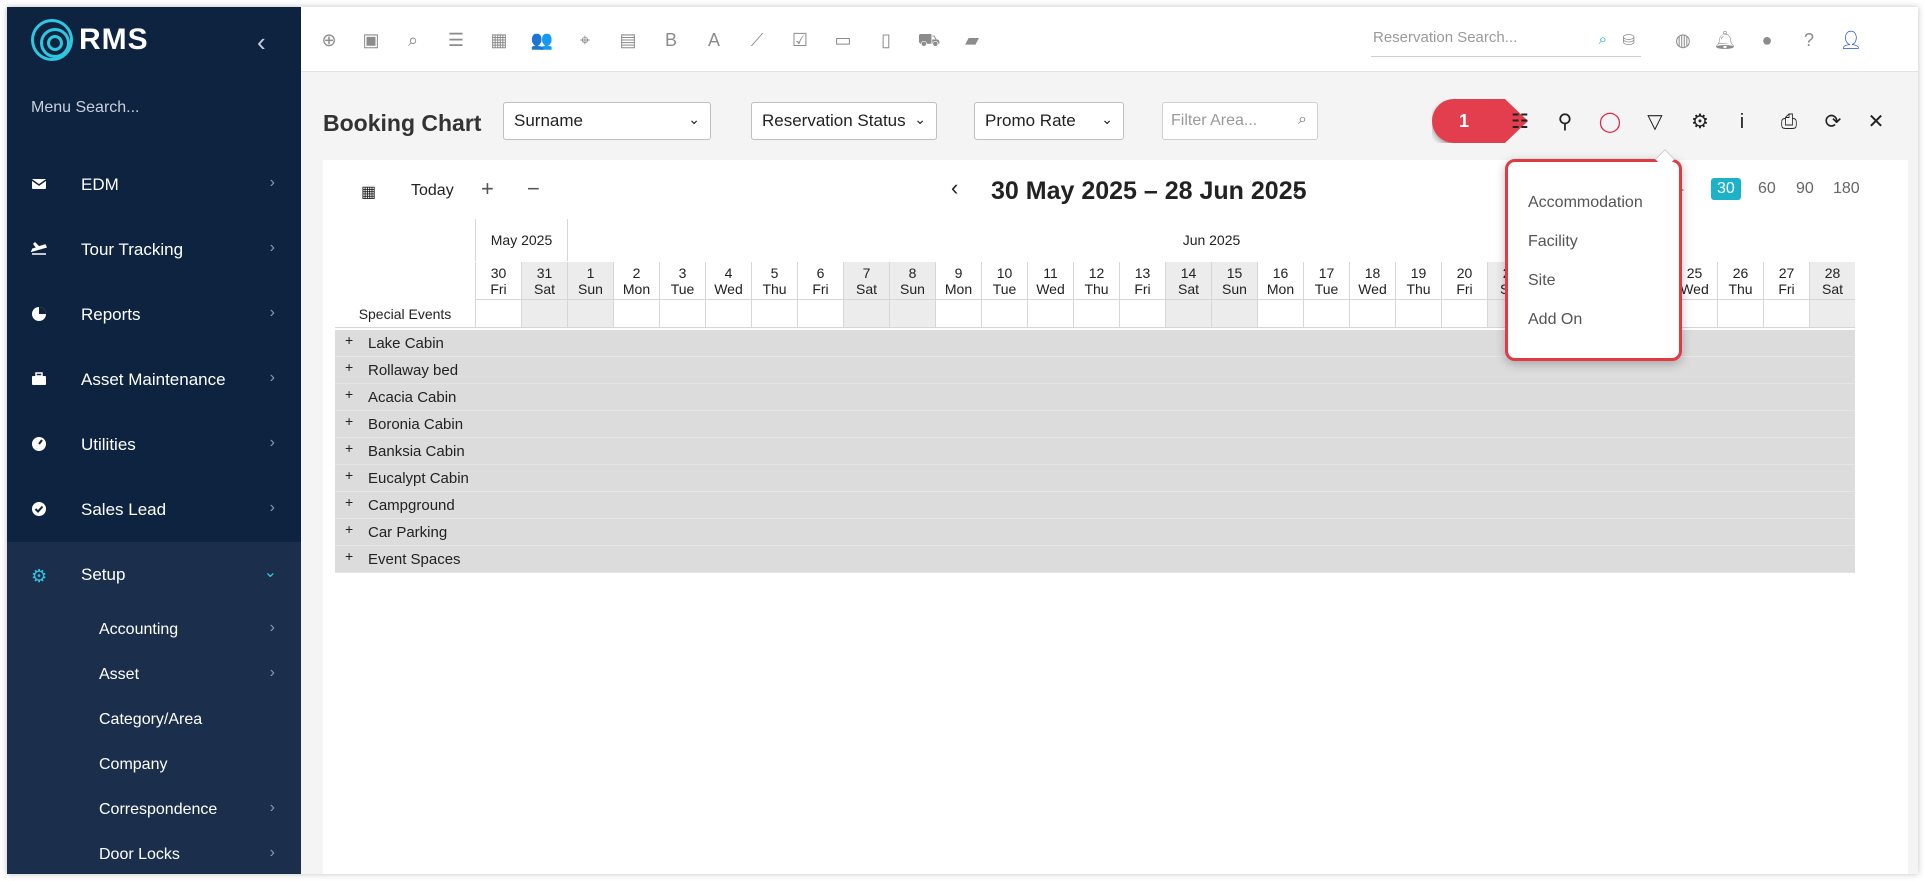 Image resolution: width=1925 pixels, height=881 pixels. Describe the element at coordinates (261, 42) in the screenshot. I see `collapse-sidebar-icon: ‹` at that location.